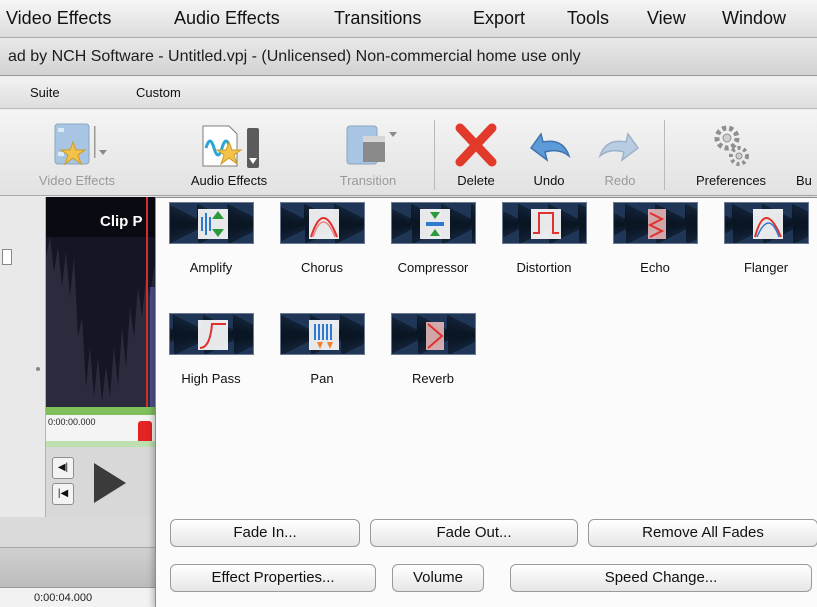 The height and width of the screenshot is (607, 817). I want to click on menu-transitions: Transitions, so click(377, 18).